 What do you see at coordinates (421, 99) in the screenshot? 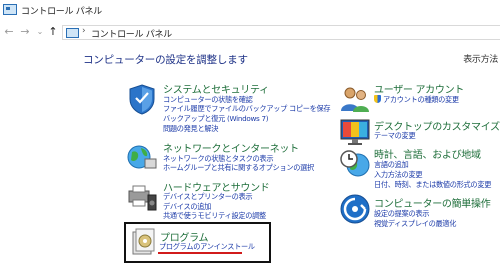
I see `link-change-account-type-label: アカウントの種類の変更` at bounding box center [421, 99].